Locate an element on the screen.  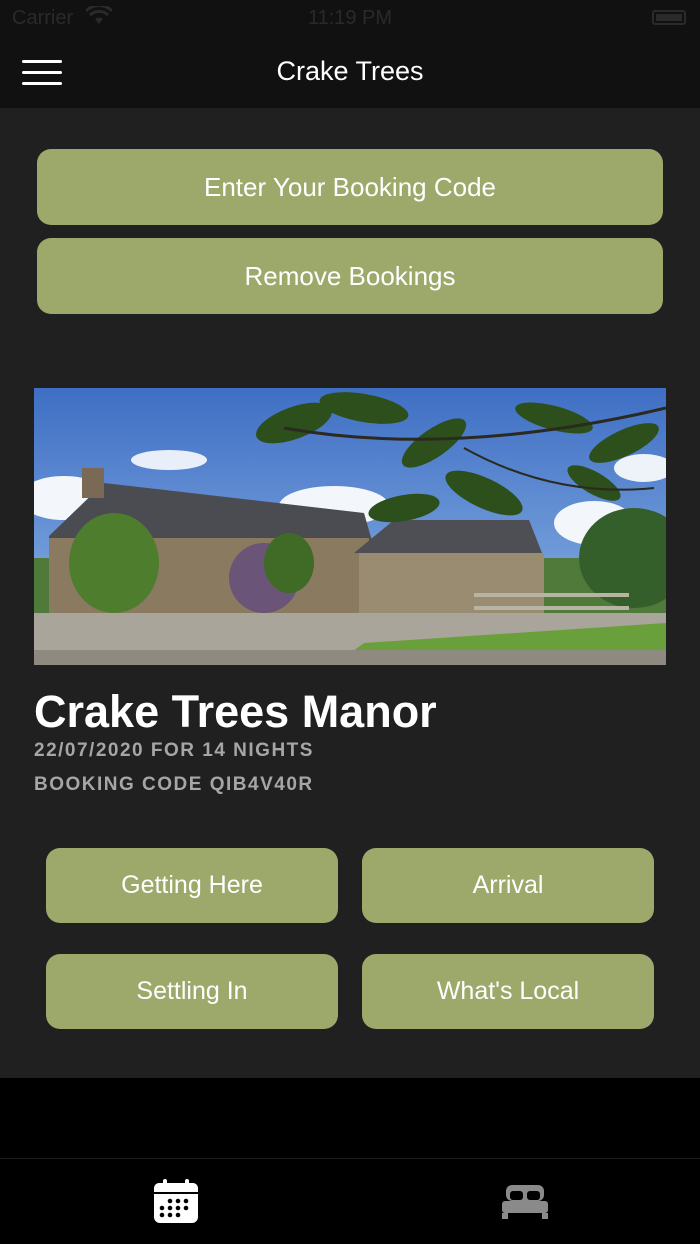
booking-dates: 22/07/2020 FOR 14 NIGHTS is located at coordinates (174, 750).